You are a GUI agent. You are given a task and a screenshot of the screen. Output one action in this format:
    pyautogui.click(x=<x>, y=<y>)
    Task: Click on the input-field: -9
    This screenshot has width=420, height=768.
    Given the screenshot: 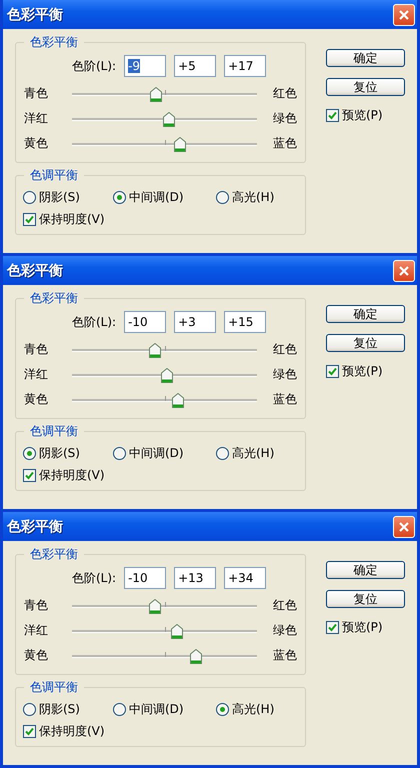 What is the action you would take?
    pyautogui.click(x=145, y=66)
    